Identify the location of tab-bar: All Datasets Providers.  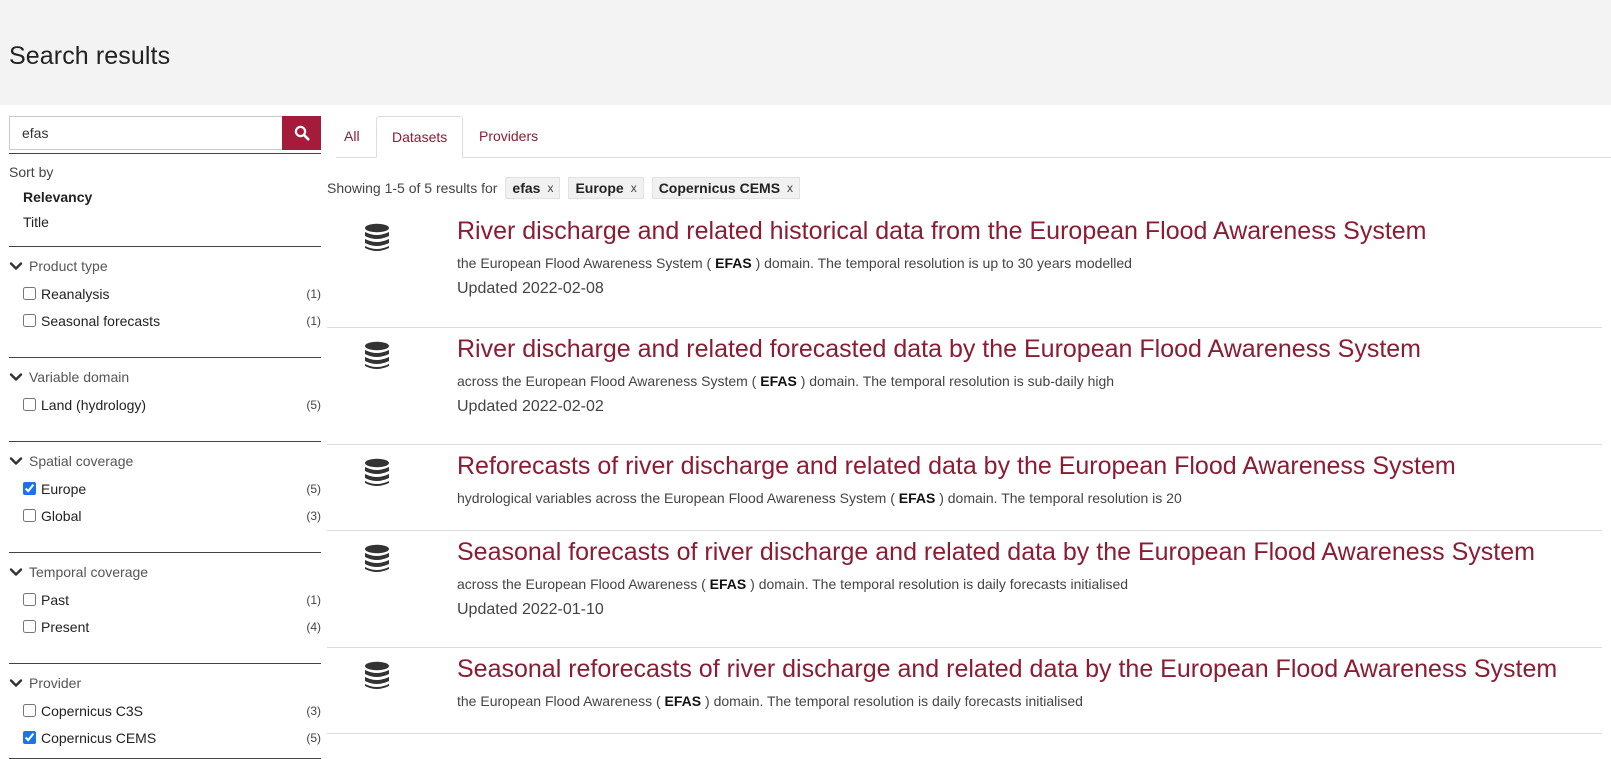
(973, 137).